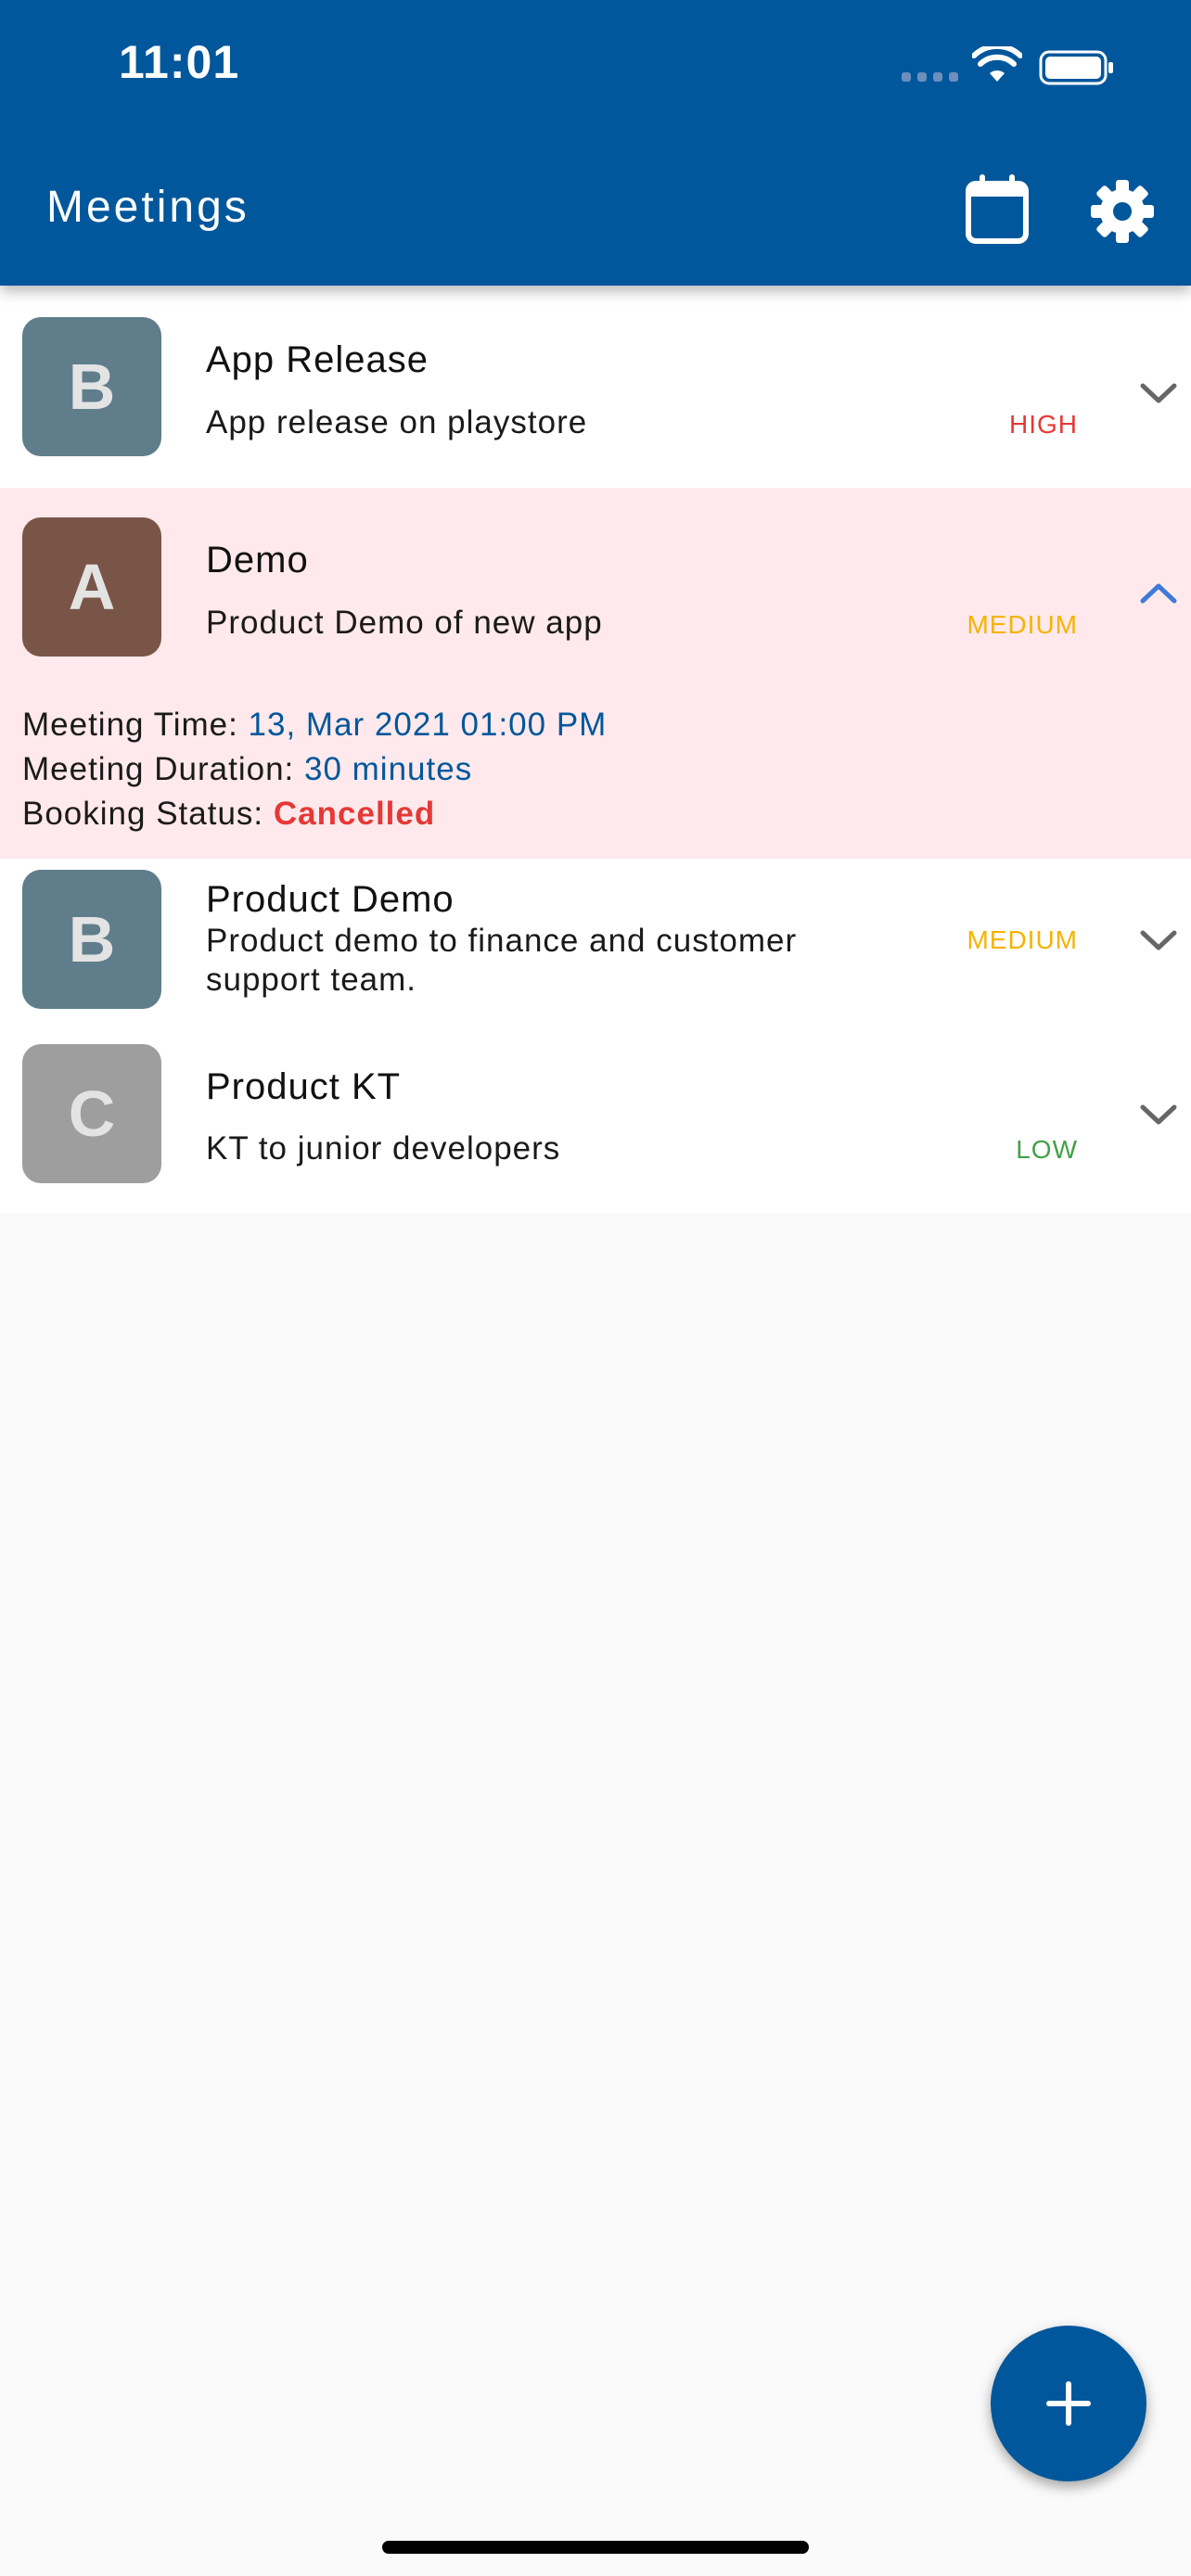 The width and height of the screenshot is (1191, 2576). Describe the element at coordinates (997, 209) in the screenshot. I see `calendar-icon` at that location.